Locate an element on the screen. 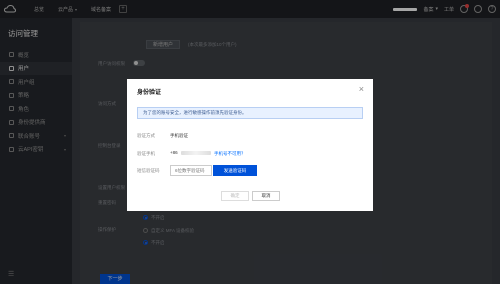  dialog-title: 身份验证 is located at coordinates (149, 93).